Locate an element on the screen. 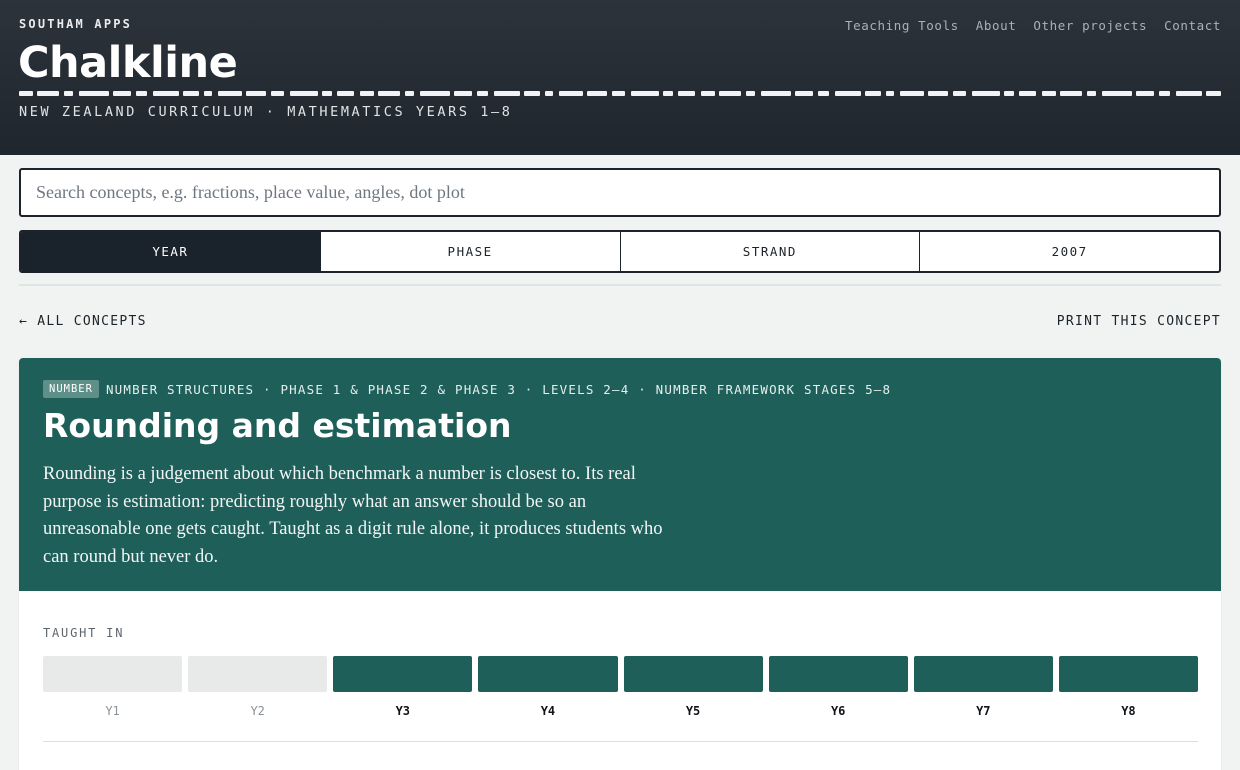 Image resolution: width=1240 pixels, height=770 pixels. year-y6: Y6 is located at coordinates (838, 687).